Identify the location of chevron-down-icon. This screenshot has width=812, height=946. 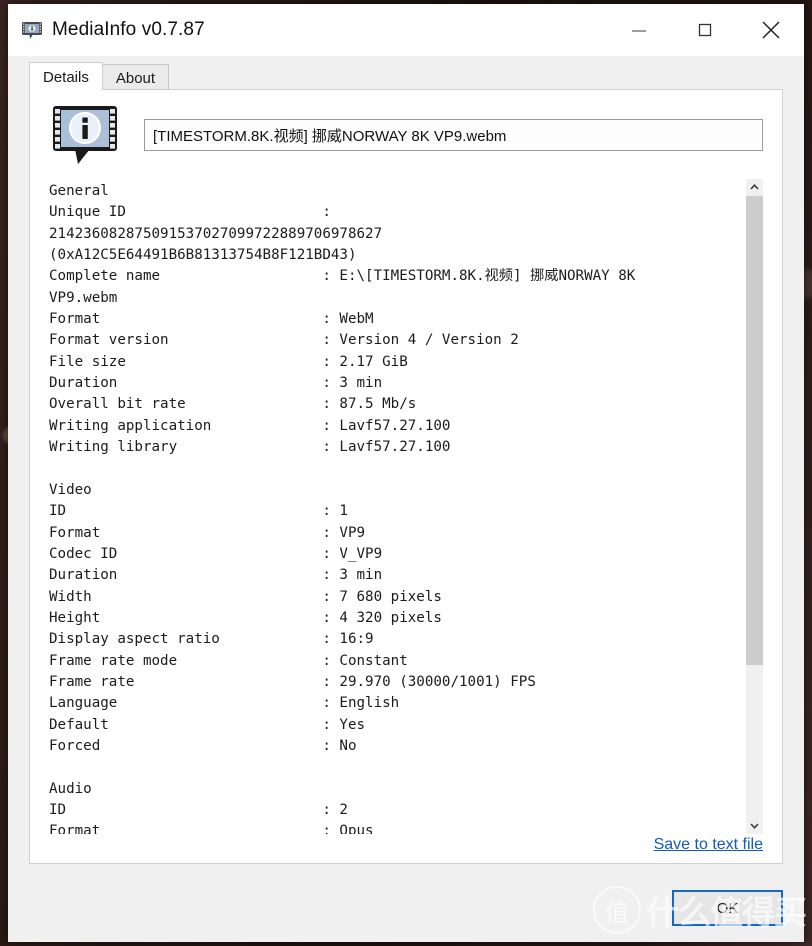
(754, 826).